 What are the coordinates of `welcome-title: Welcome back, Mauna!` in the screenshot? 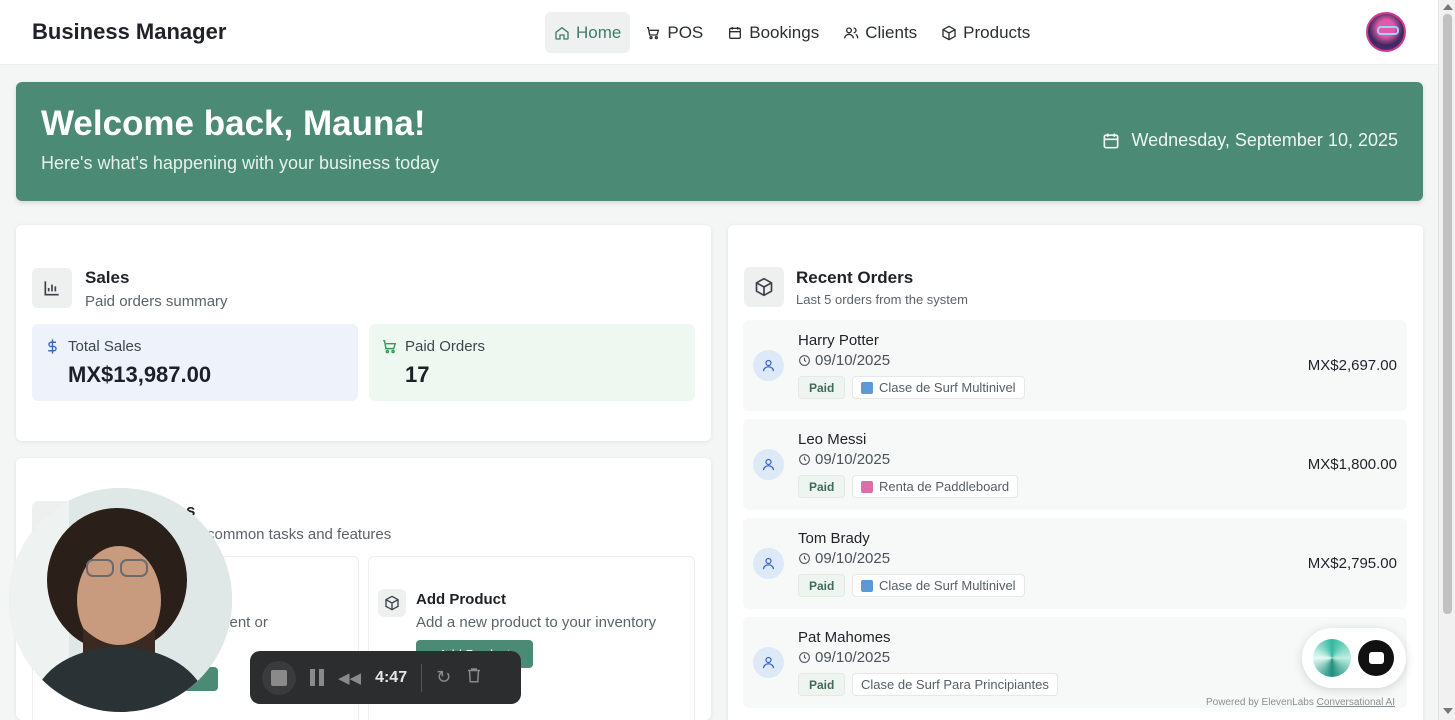 It's located at (233, 123).